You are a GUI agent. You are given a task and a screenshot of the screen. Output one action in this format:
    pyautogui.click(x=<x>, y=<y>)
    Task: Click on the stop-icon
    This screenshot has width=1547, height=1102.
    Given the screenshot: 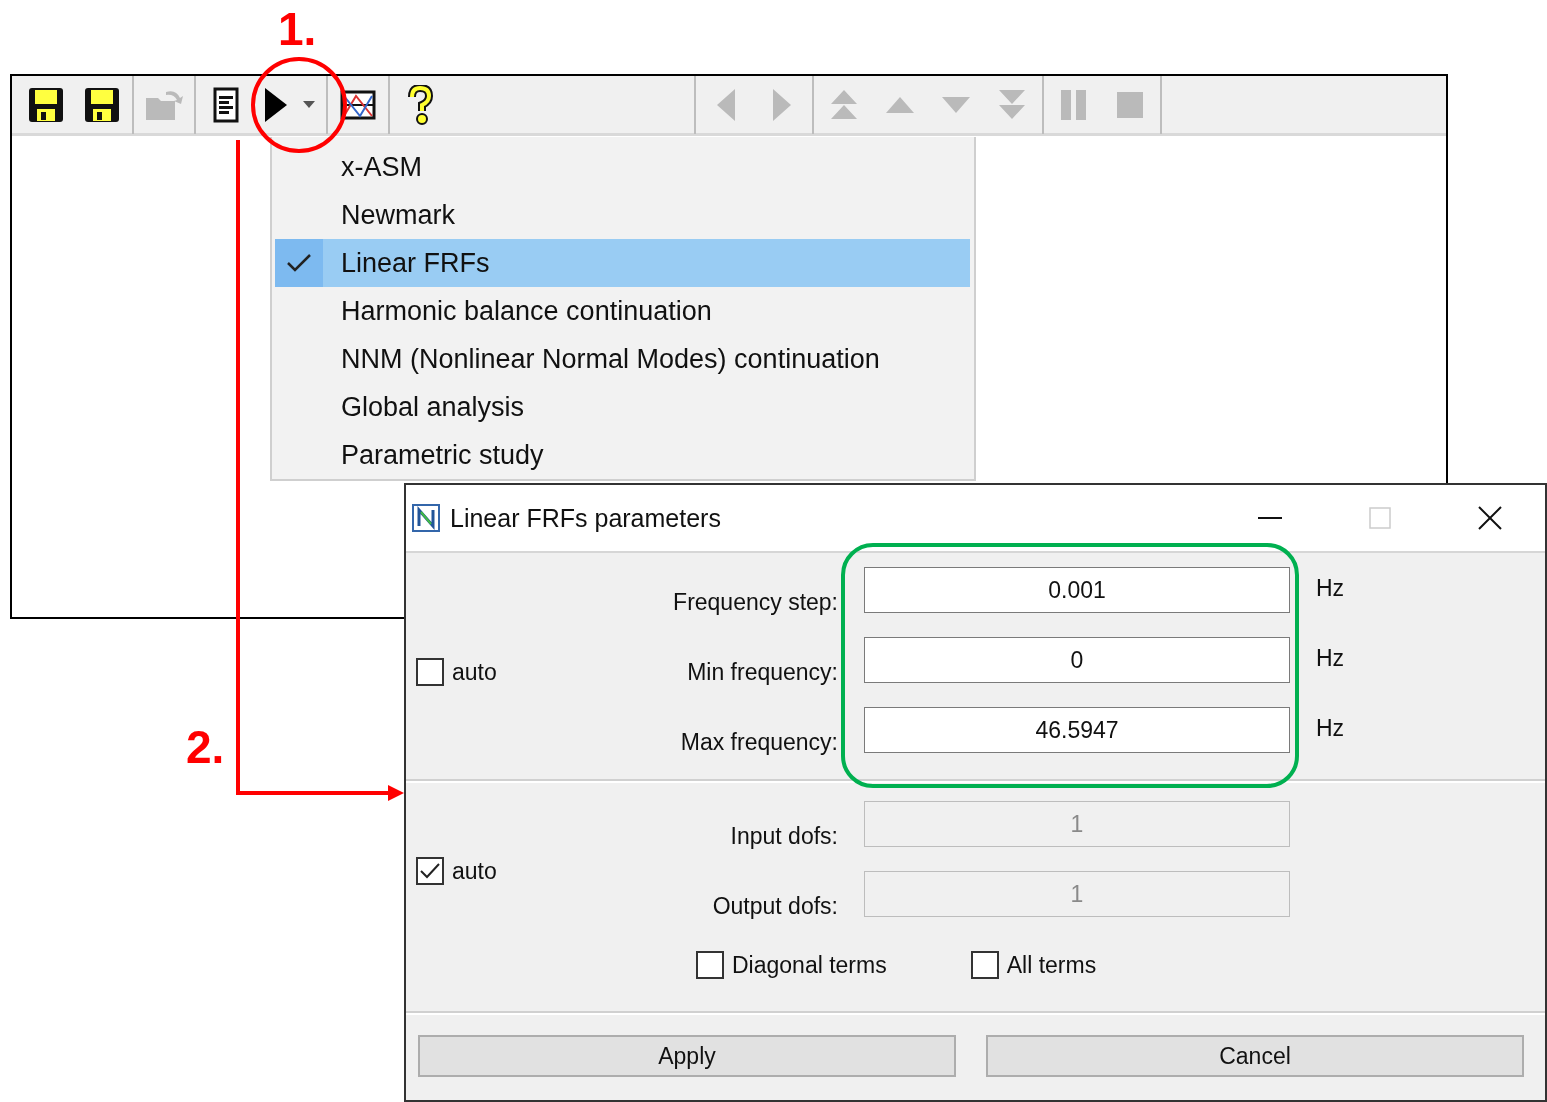 What is the action you would take?
    pyautogui.click(x=1130, y=104)
    